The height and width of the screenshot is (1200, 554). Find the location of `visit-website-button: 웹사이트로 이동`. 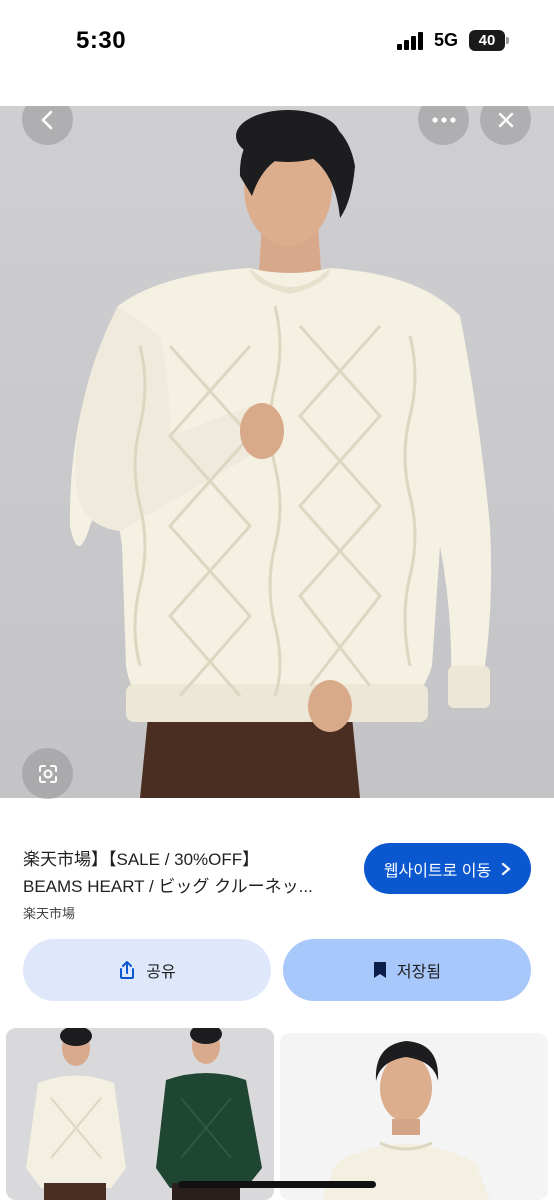

visit-website-button: 웹사이트로 이동 is located at coordinates (447, 868).